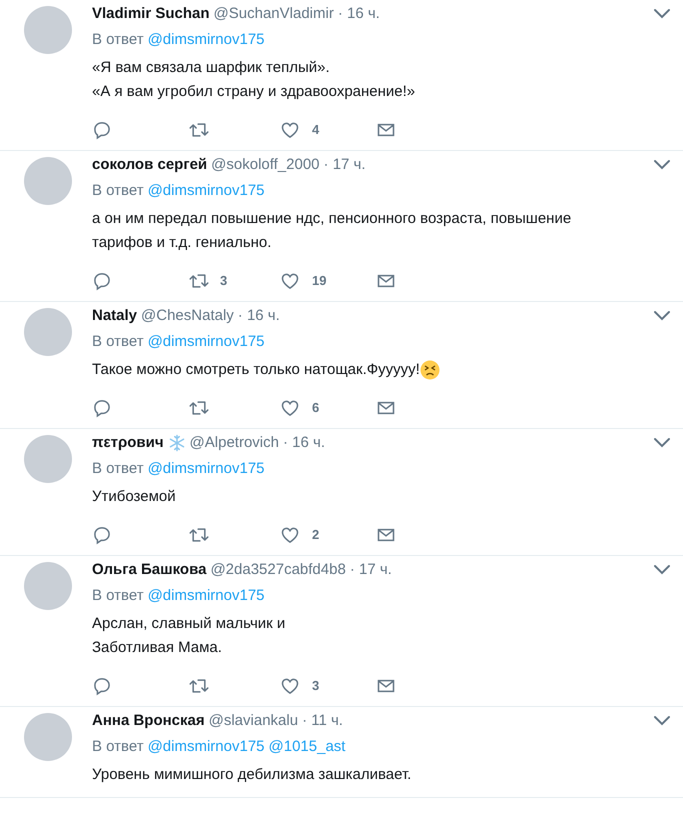  Describe the element at coordinates (189, 624) in the screenshot. I see `tweet-text: Арслан, славный мальчик и` at that location.